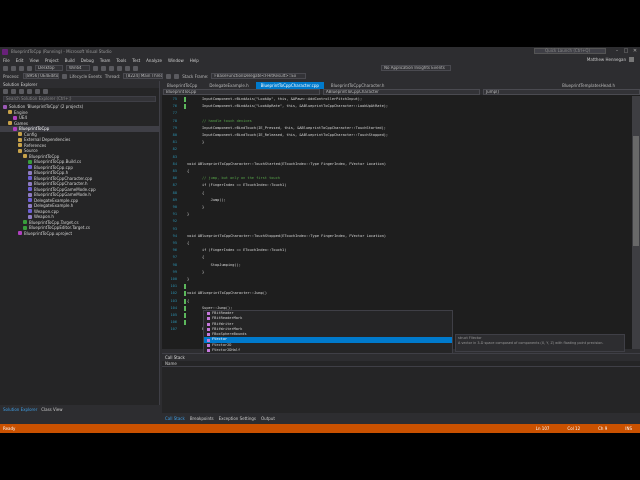 The height and width of the screenshot is (480, 640). I want to click on undo-icon, so click(29, 68).